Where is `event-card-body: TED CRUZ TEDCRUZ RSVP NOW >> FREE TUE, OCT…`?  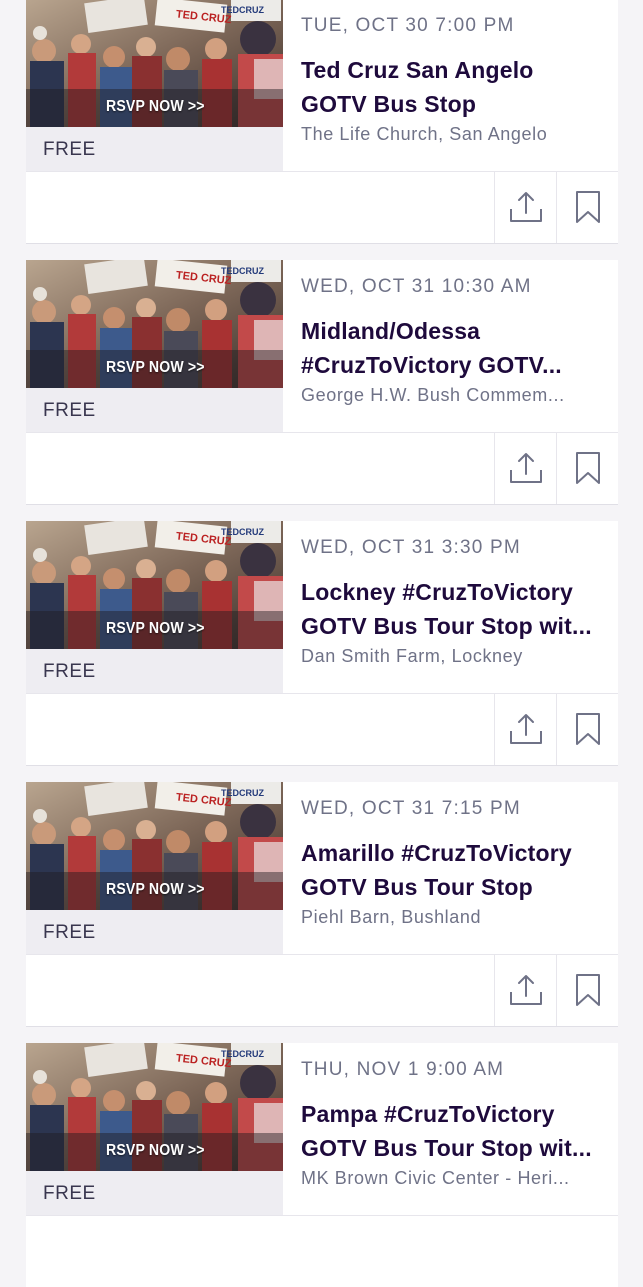
event-card-body: TED CRUZ TEDCRUZ RSVP NOW >> FREE TUE, OCT… is located at coordinates (322, 86).